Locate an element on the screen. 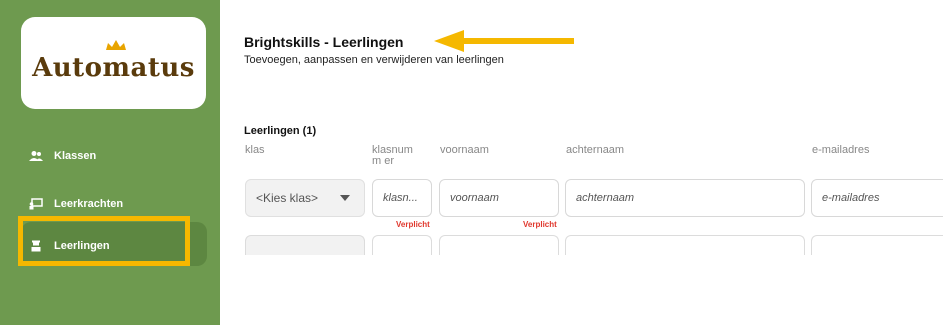 Image resolution: width=943 pixels, height=325 pixels. column-header-achternaam: achternaam is located at coordinates (595, 150).